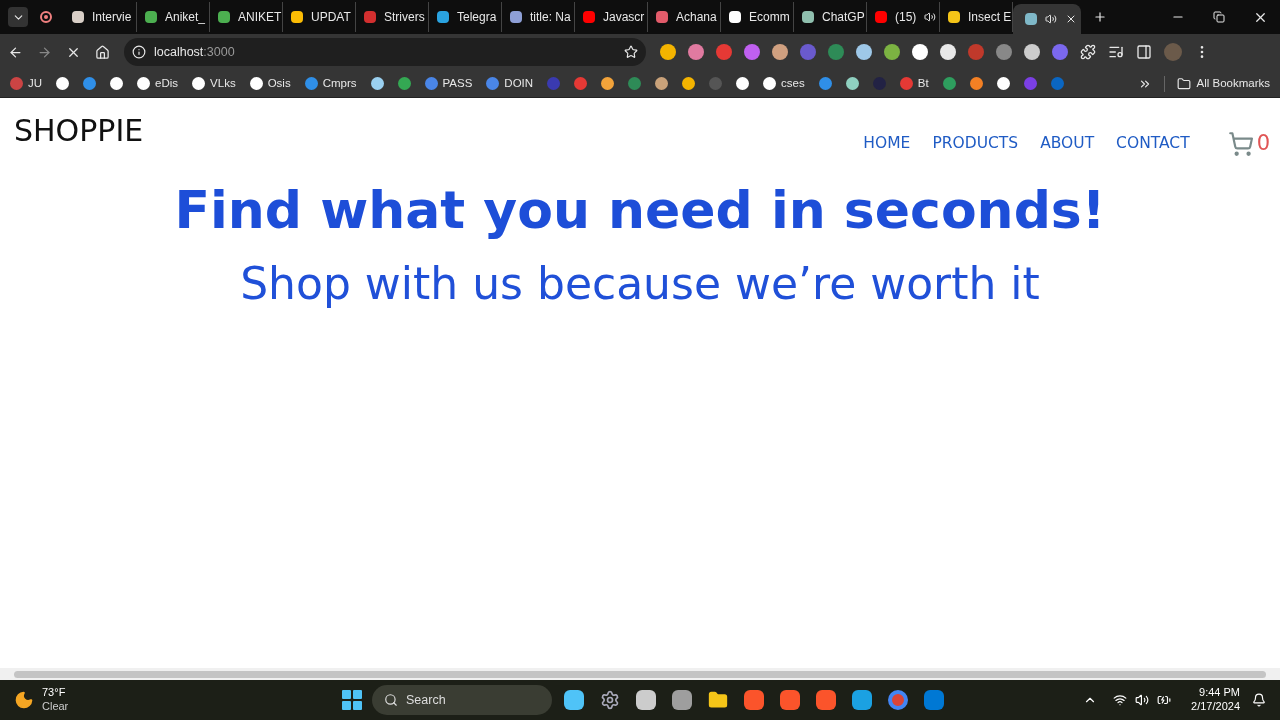  I want to click on browser-tab: title: Na, so click(538, 17).